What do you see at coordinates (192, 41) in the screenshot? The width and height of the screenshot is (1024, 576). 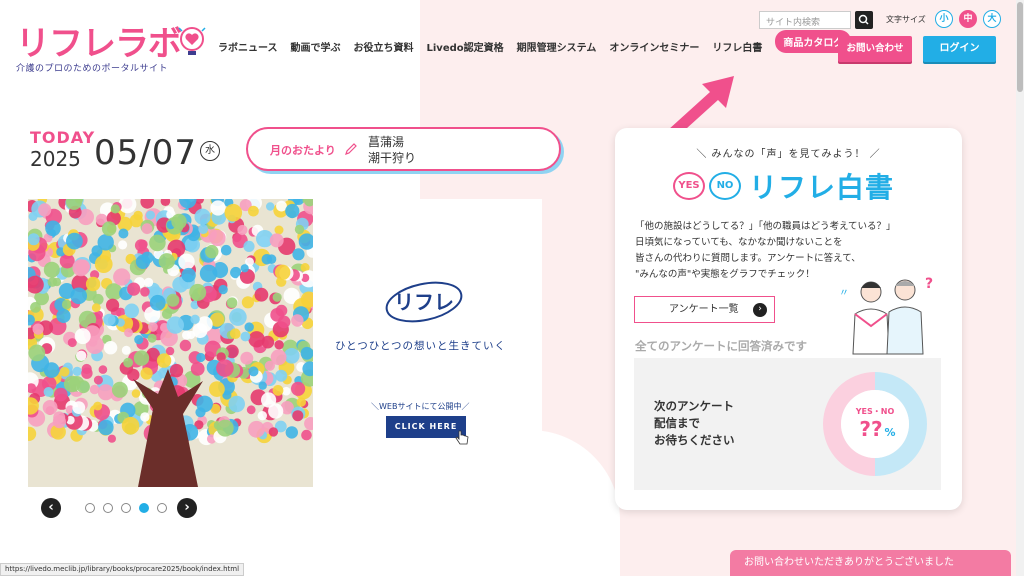 I see `lightbulb-heart-icon` at bounding box center [192, 41].